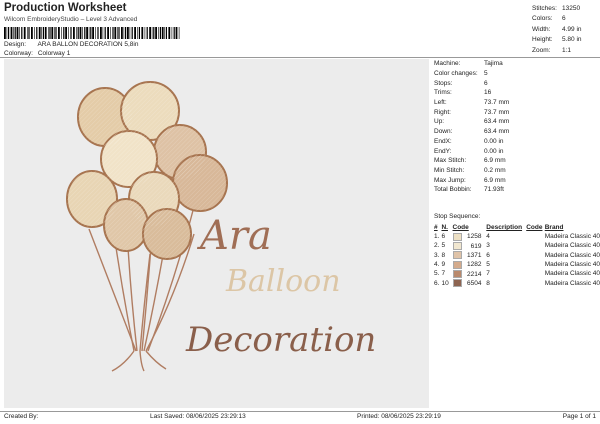 The width and height of the screenshot is (600, 424). Describe the element at coordinates (488, 237) in the screenshot. I see `cell-description-text: 4` at that location.